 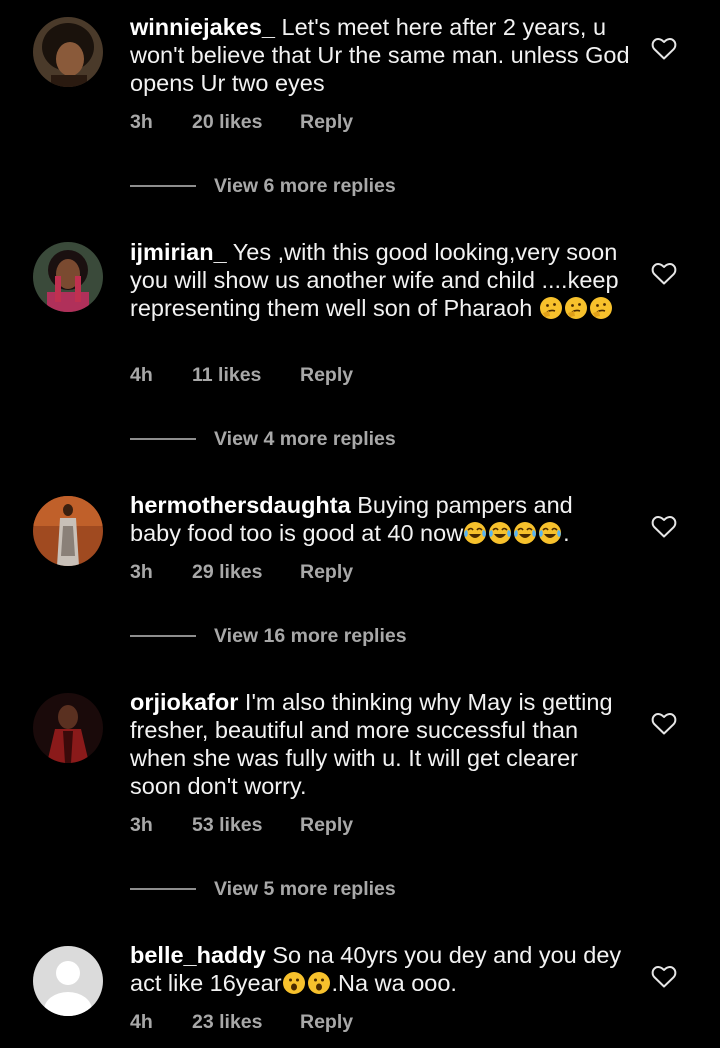 What do you see at coordinates (227, 825) in the screenshot?
I see `comment-likes: 53 likes` at bounding box center [227, 825].